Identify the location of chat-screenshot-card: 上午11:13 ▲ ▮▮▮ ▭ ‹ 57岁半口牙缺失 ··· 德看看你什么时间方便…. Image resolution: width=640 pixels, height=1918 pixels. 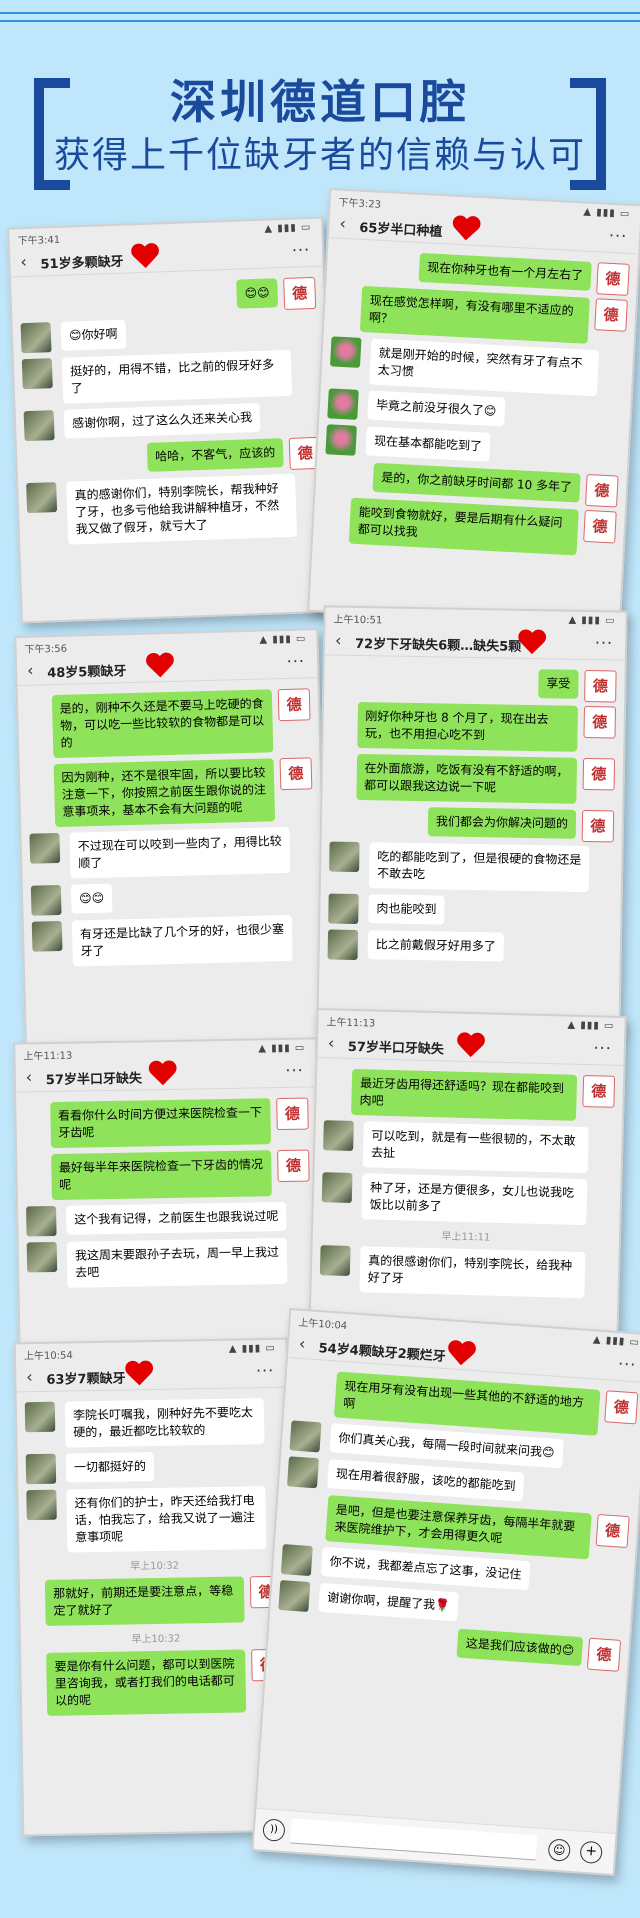
(168, 1202).